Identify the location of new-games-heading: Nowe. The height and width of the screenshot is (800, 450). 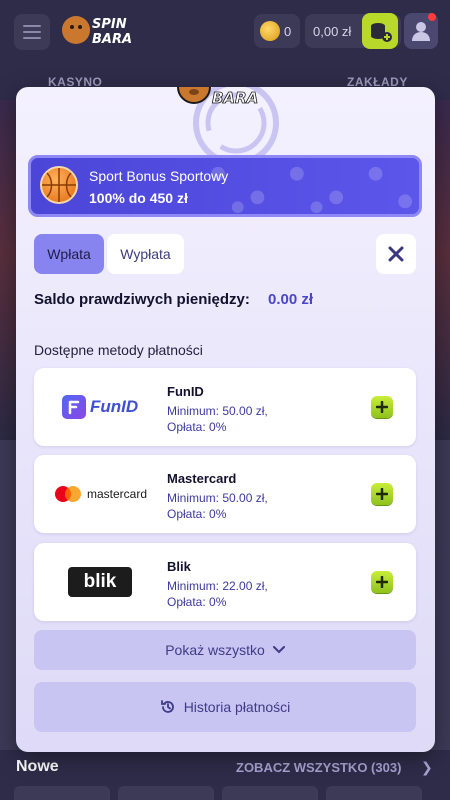
(37, 766).